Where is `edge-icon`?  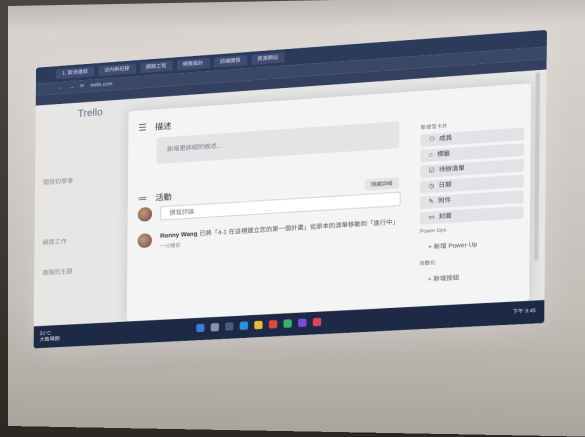 edge-icon is located at coordinates (244, 326).